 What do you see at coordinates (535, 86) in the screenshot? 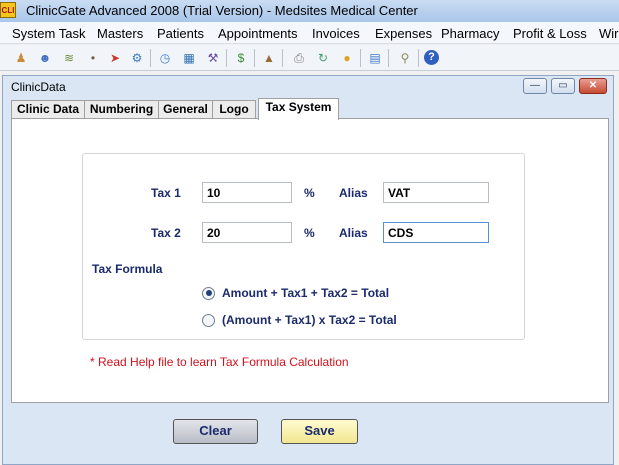
I see `minimize-button: —` at bounding box center [535, 86].